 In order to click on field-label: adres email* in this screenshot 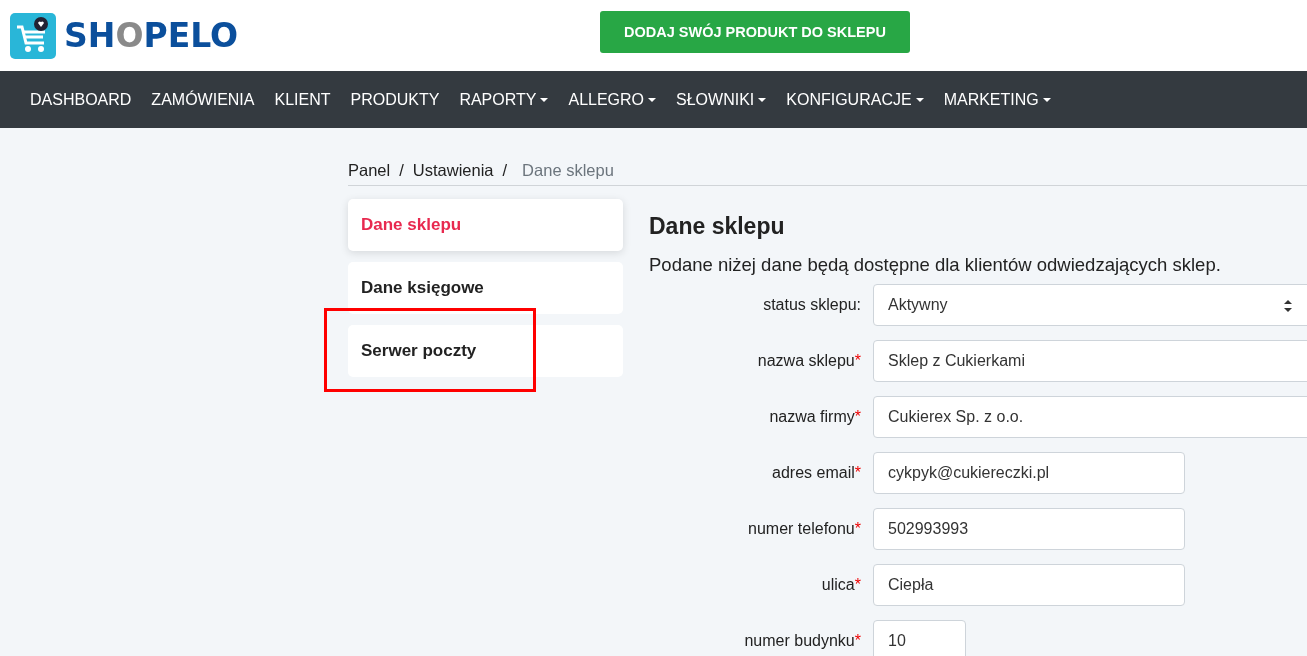, I will do `click(816, 473)`.